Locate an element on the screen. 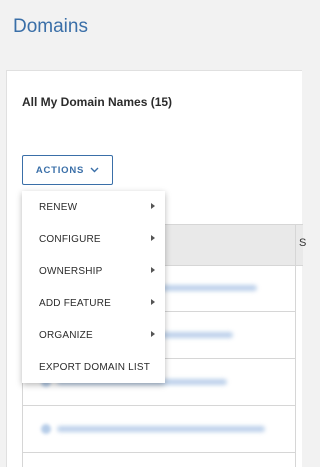 This screenshot has width=320, height=467. menu-item-label: EXPORT DOMAIN LIST is located at coordinates (95, 367).